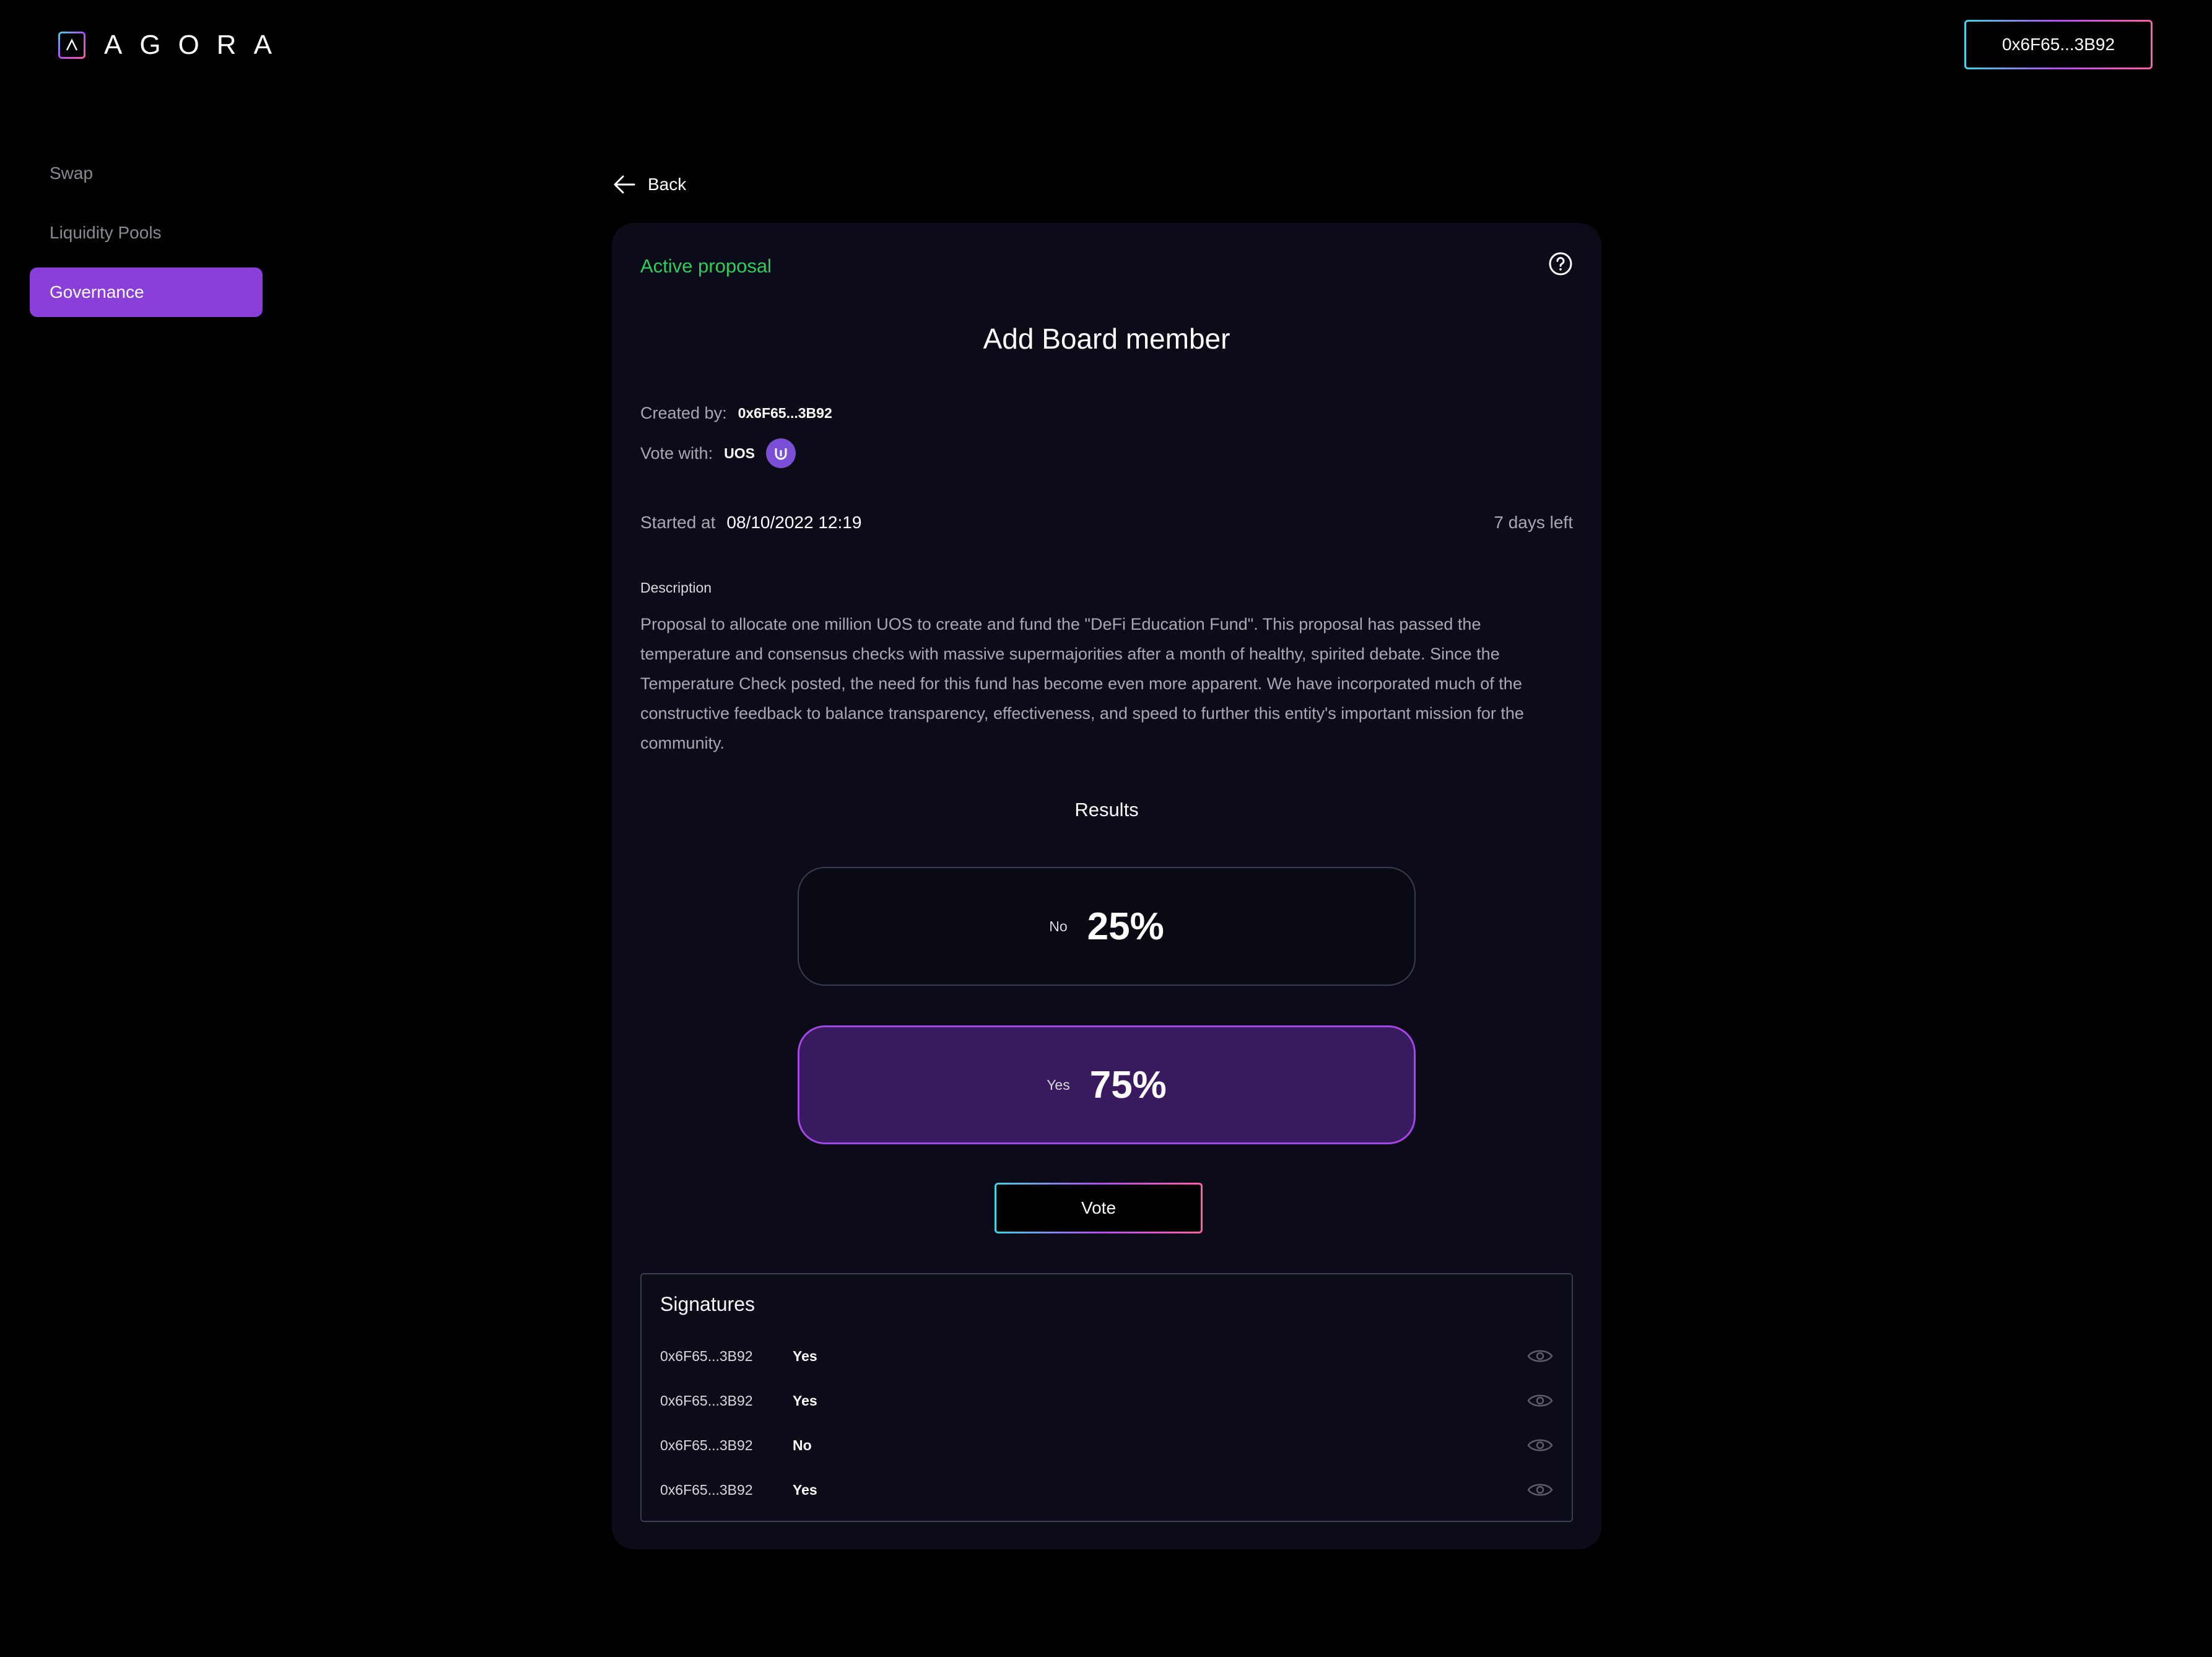 The image size is (2212, 1657). What do you see at coordinates (1058, 926) in the screenshot?
I see `result-label: No` at bounding box center [1058, 926].